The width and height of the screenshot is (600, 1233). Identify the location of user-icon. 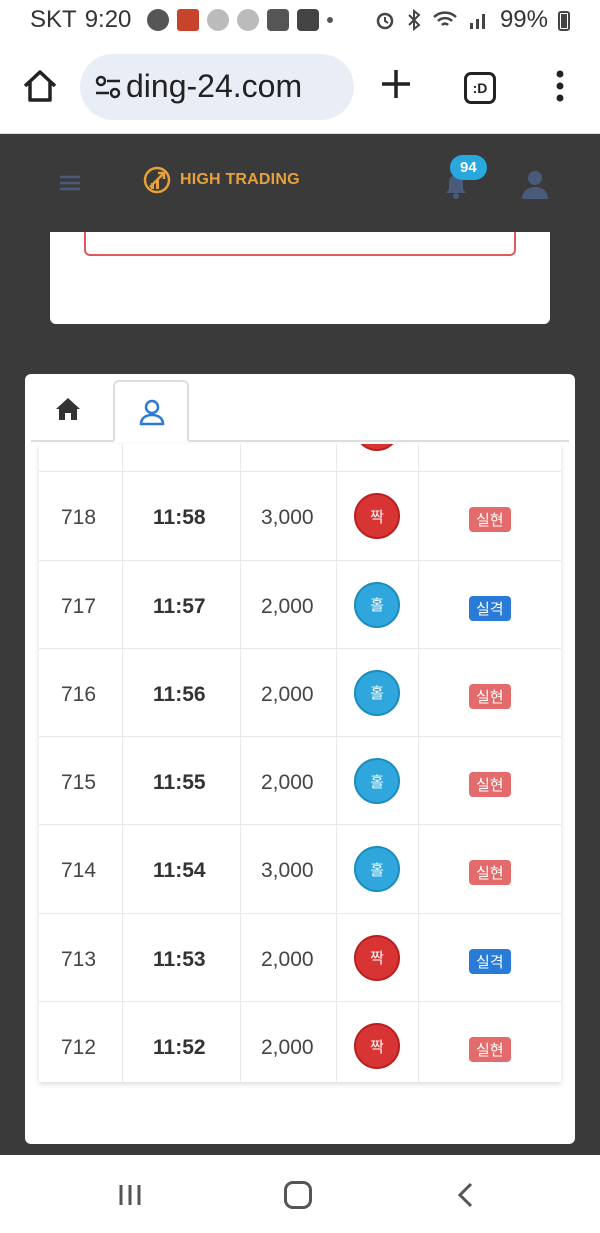
(535, 184).